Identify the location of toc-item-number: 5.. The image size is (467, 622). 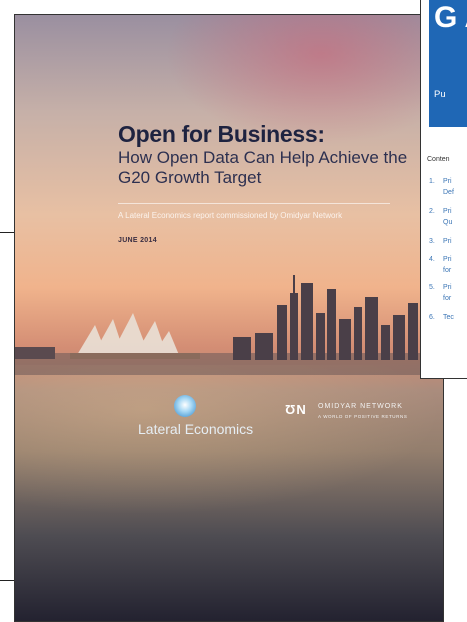
(432, 287).